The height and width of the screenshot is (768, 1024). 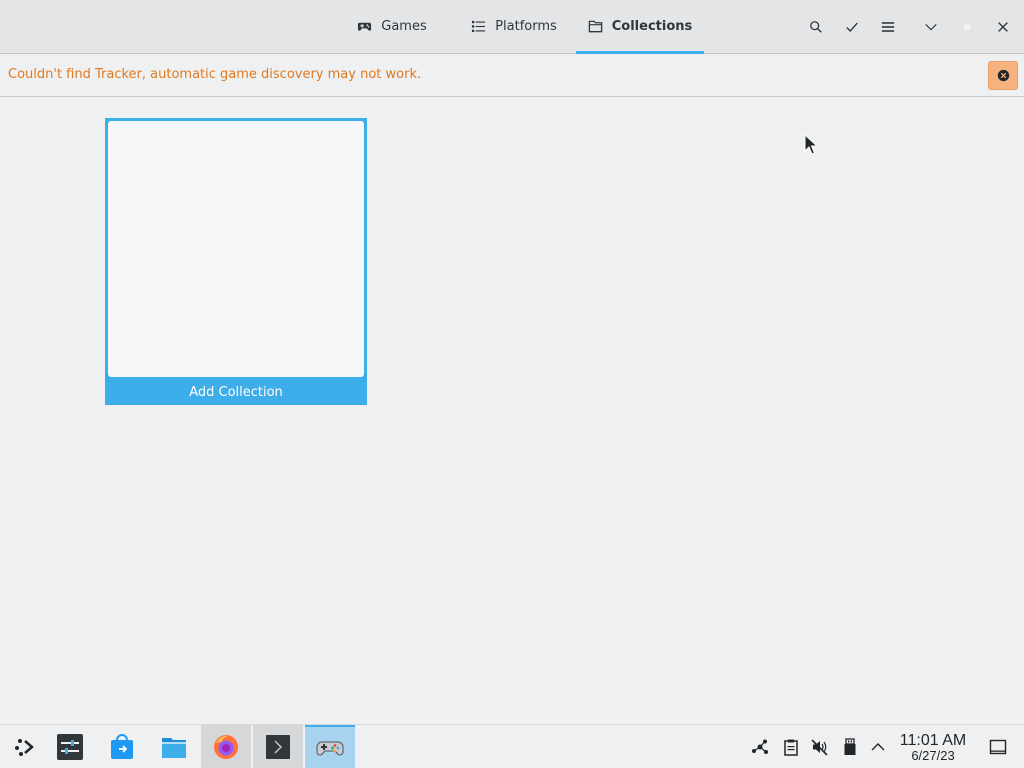 I want to click on chevron-down-icon, so click(x=931, y=27).